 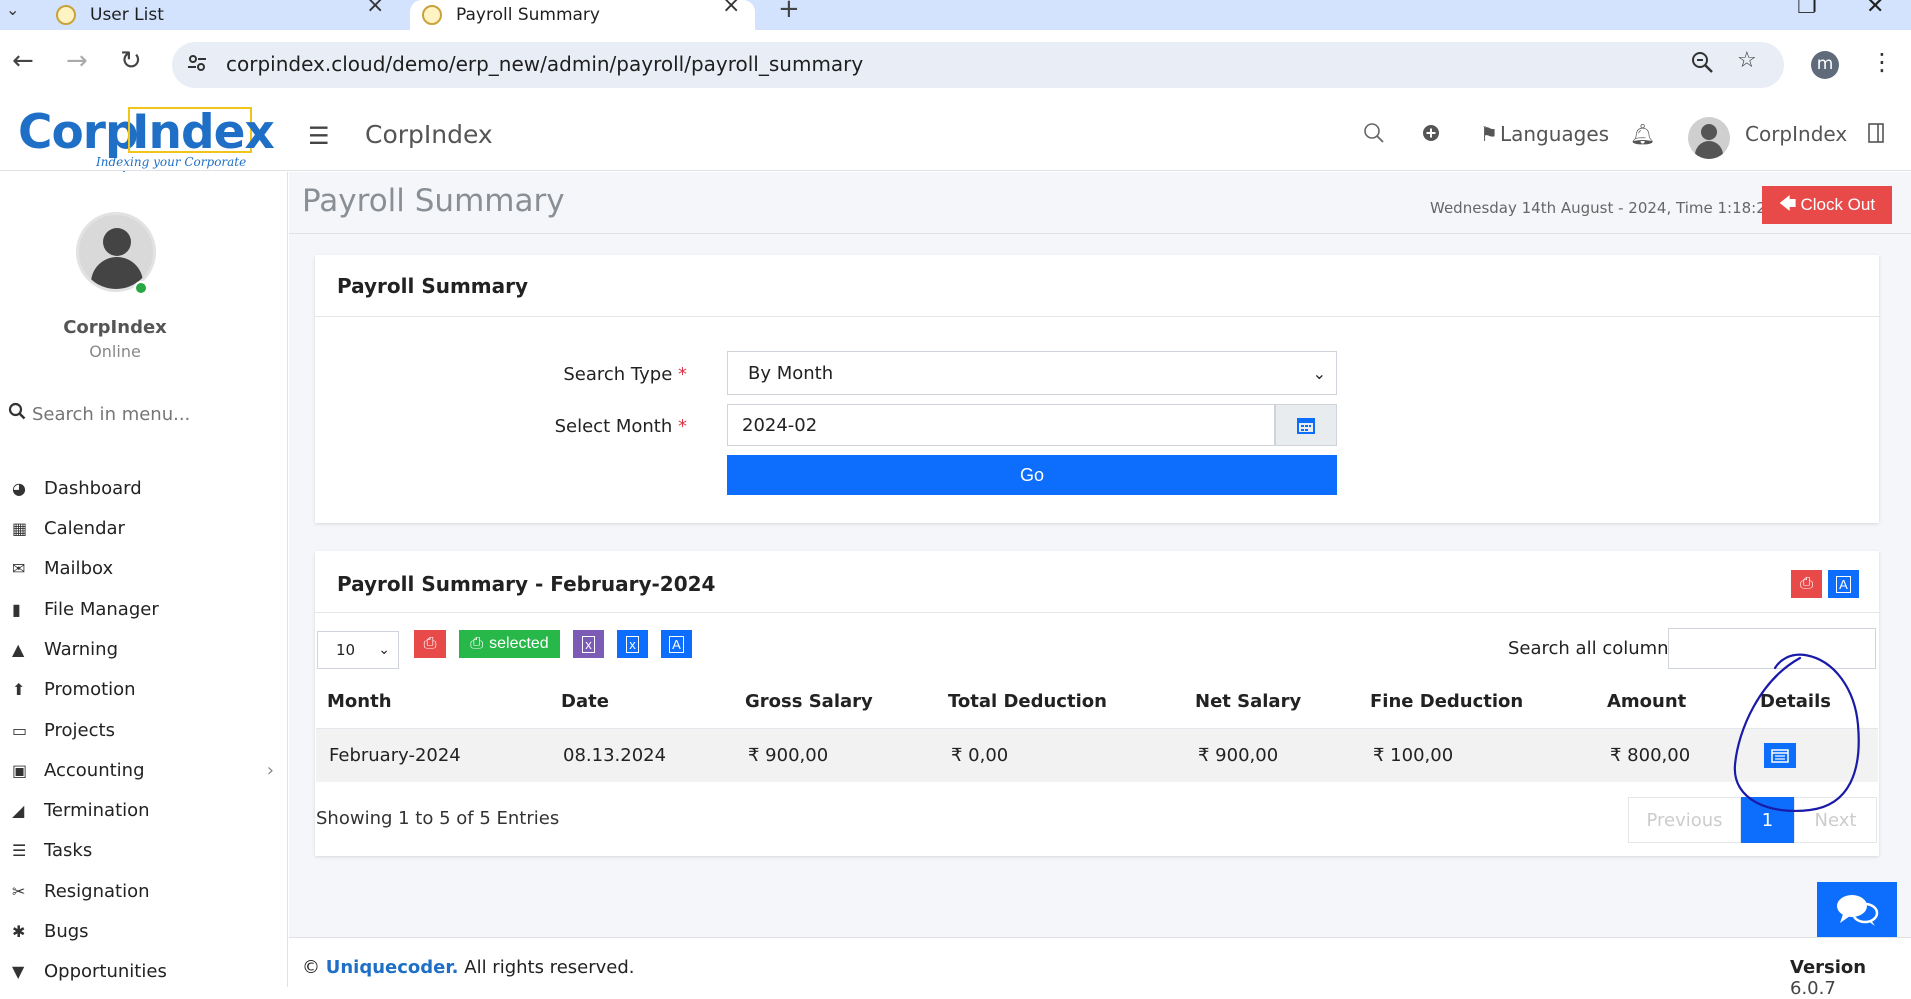 What do you see at coordinates (19, 568) in the screenshot?
I see `envelope-icon: ✉` at bounding box center [19, 568].